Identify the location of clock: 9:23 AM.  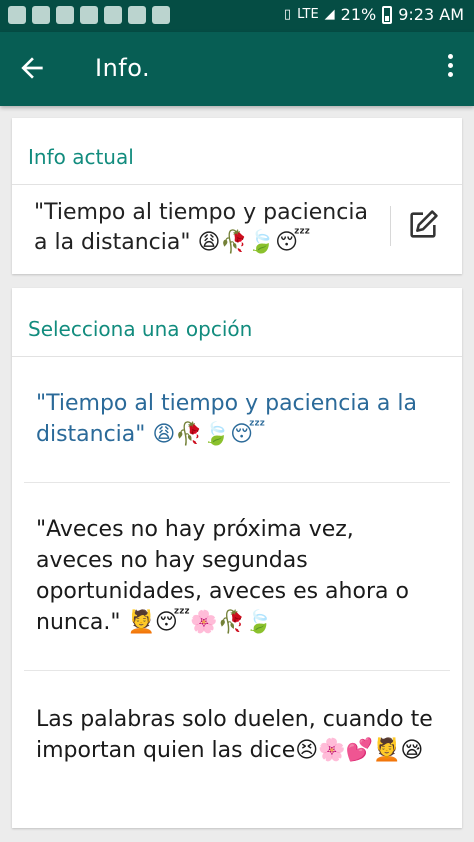
(431, 14).